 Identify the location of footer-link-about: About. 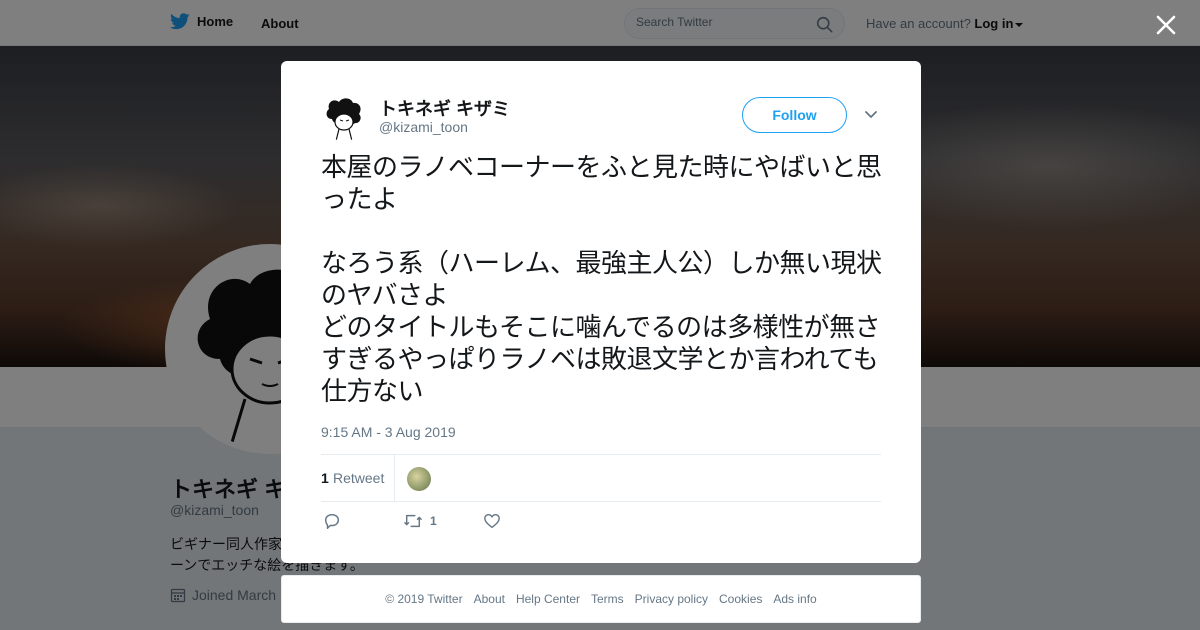
(489, 599).